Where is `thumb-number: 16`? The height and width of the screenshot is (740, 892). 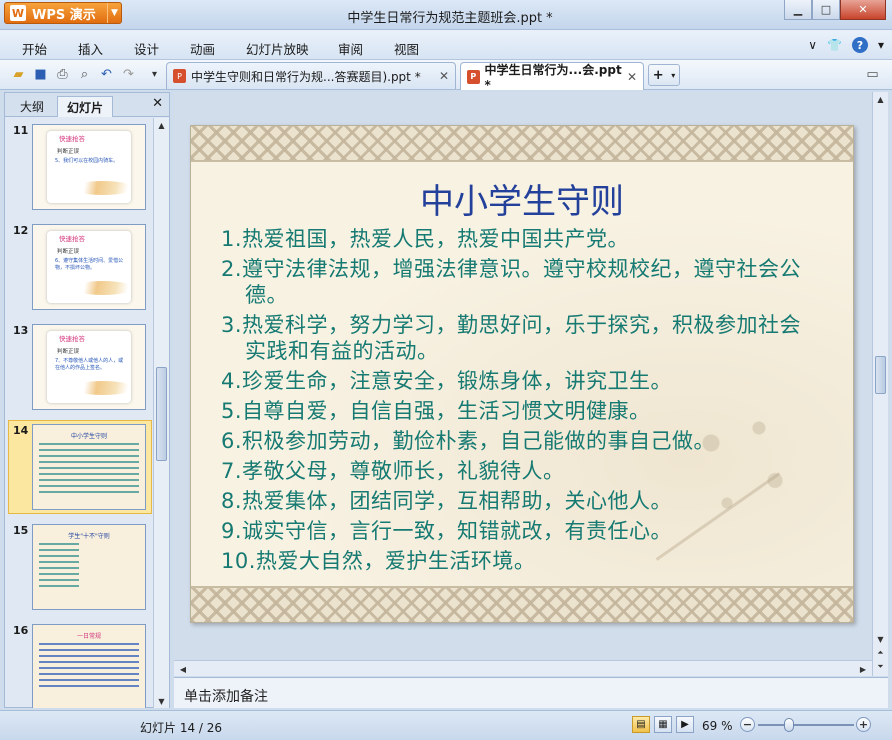
thumb-number: 16 is located at coordinates (21, 630).